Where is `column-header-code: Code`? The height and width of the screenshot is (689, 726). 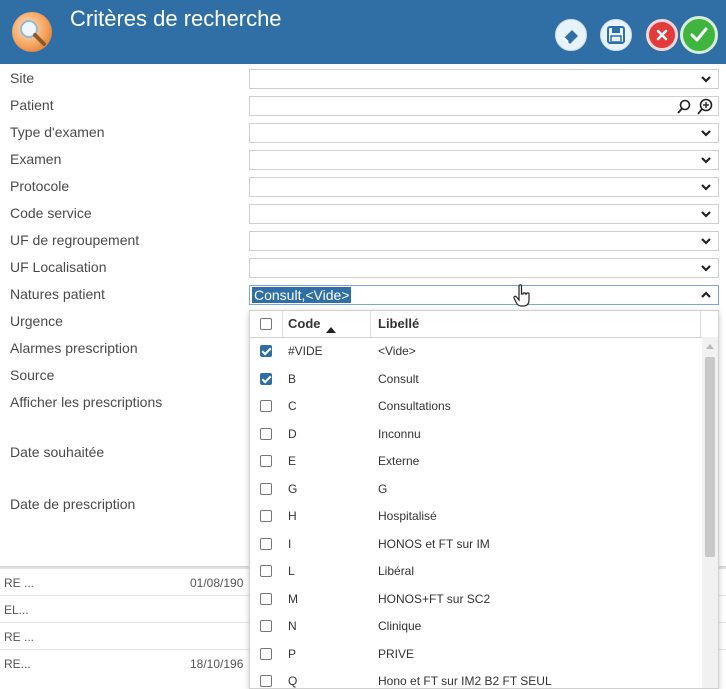 column-header-code: Code is located at coordinates (304, 323).